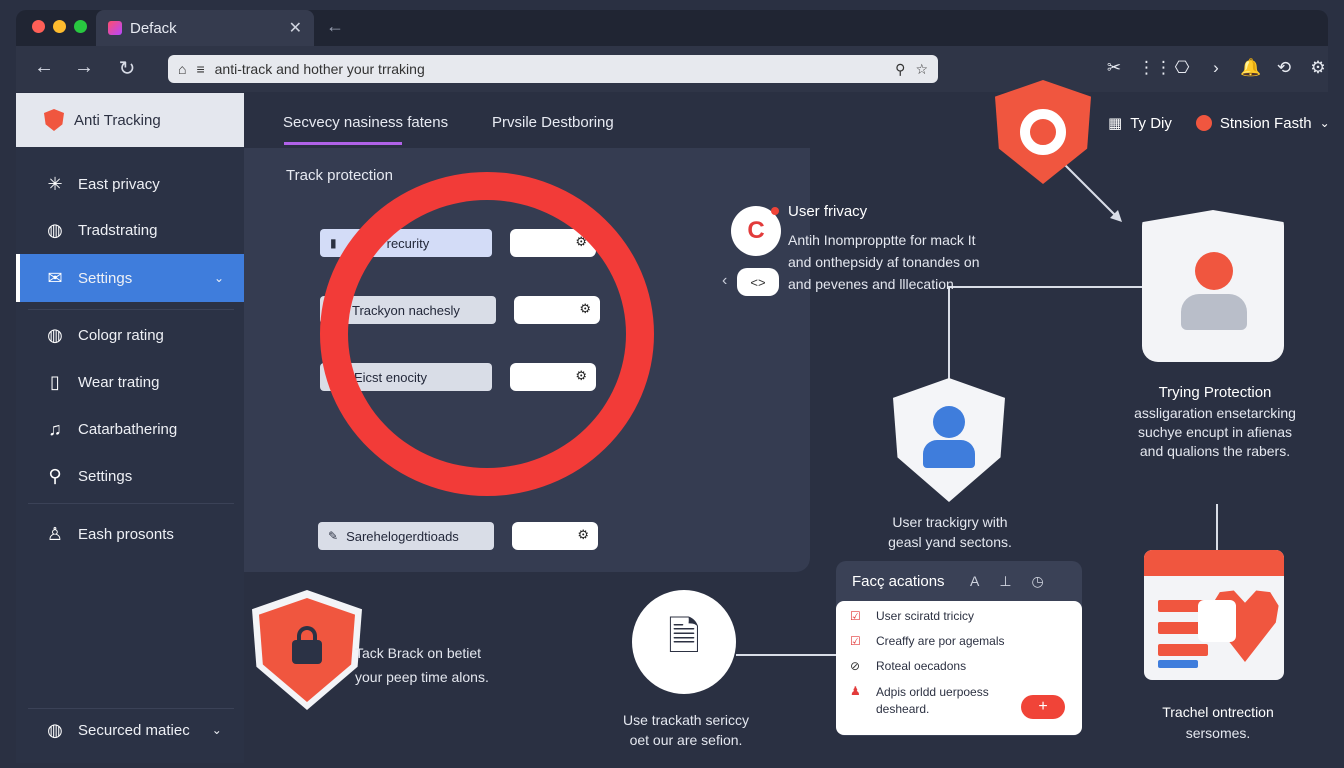 Image resolution: width=1344 pixels, height=768 pixels. What do you see at coordinates (1155, 68) in the screenshot?
I see `grid-icon: ⋮⋮` at bounding box center [1155, 68].